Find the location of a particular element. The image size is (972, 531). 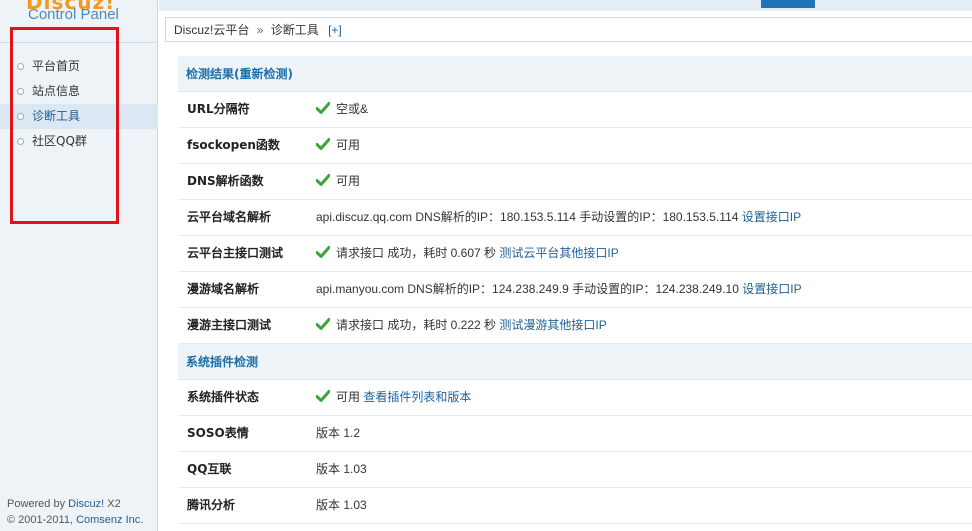

breadcrumb-expand-toggle: [+] is located at coordinates (335, 30).